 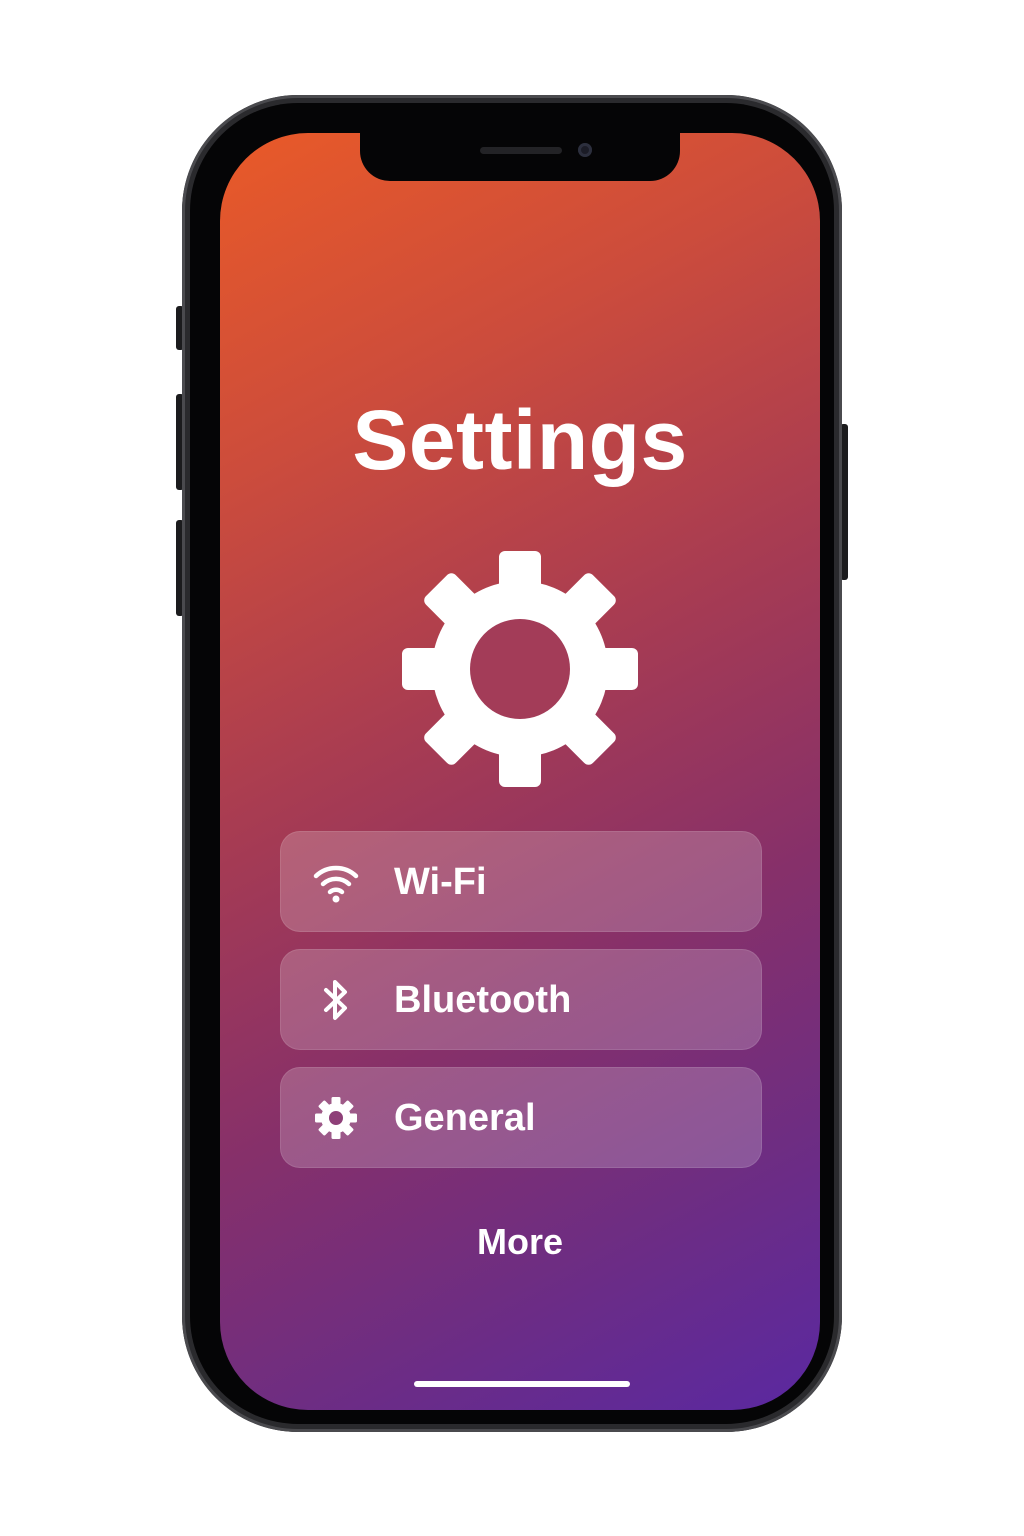 I want to click on front-camera, so click(x=585, y=150).